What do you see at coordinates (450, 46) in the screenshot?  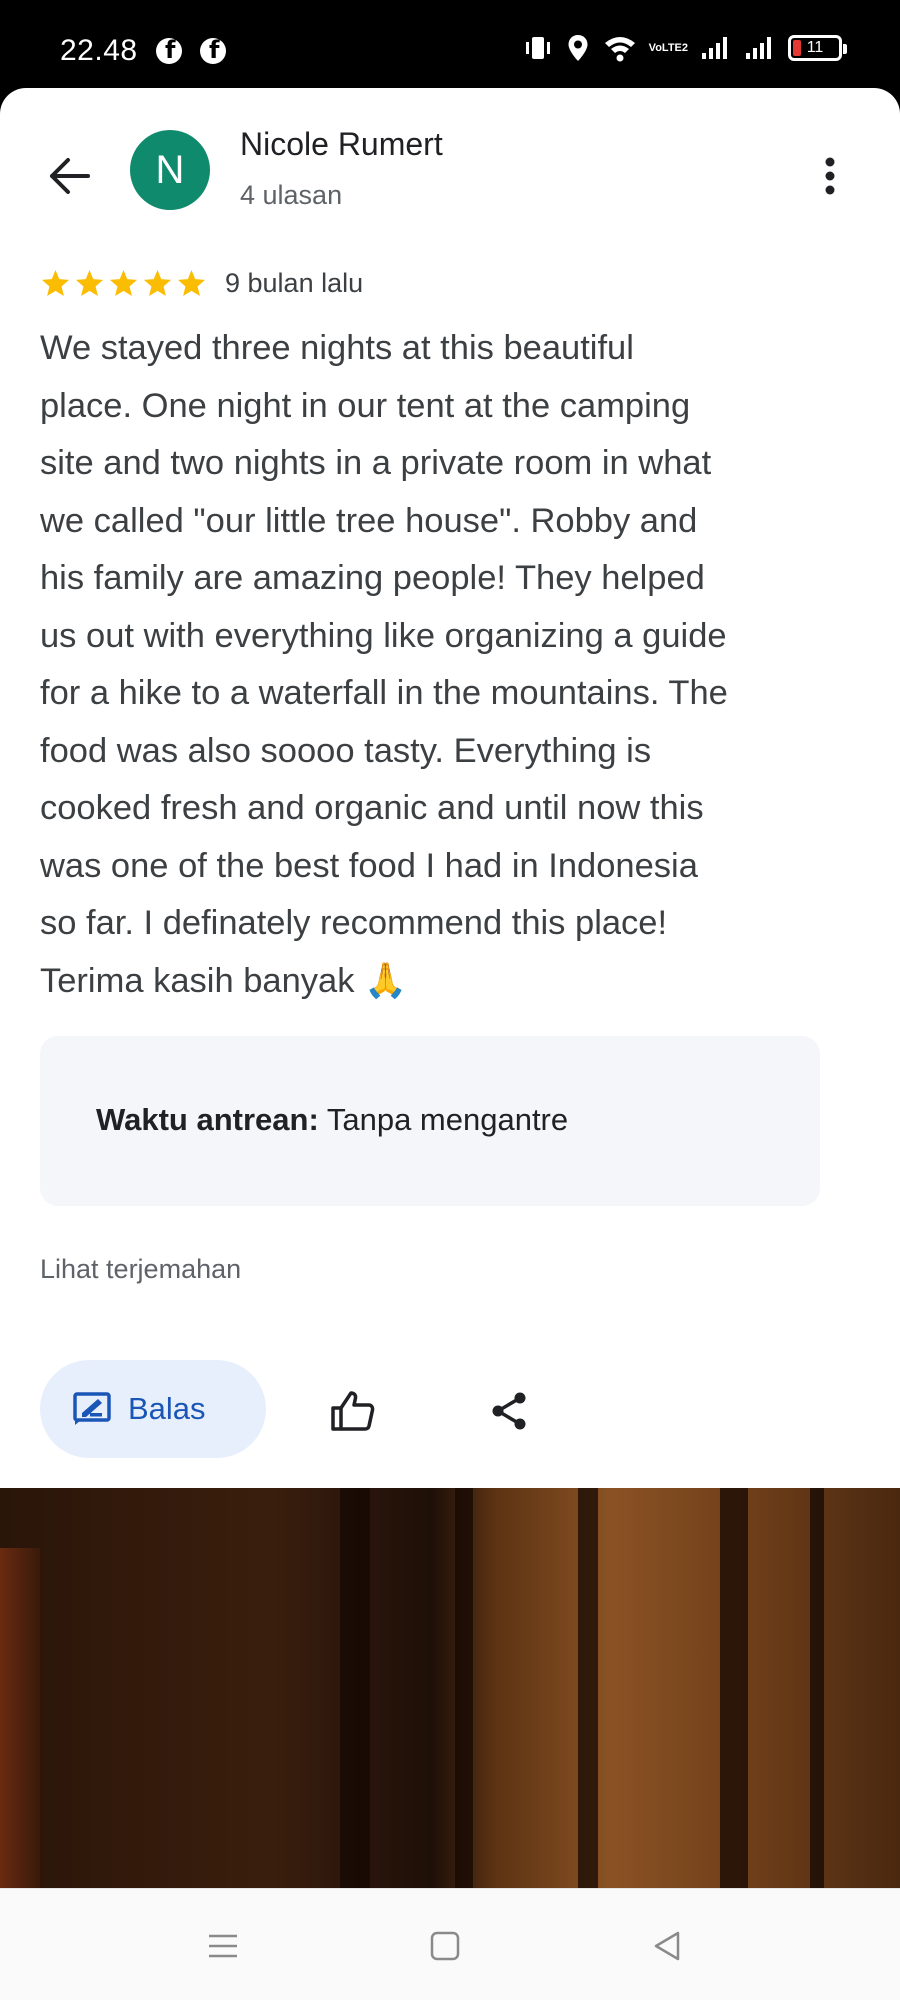 I see `status-bar: 22.48 Vo LTE2 11` at bounding box center [450, 46].